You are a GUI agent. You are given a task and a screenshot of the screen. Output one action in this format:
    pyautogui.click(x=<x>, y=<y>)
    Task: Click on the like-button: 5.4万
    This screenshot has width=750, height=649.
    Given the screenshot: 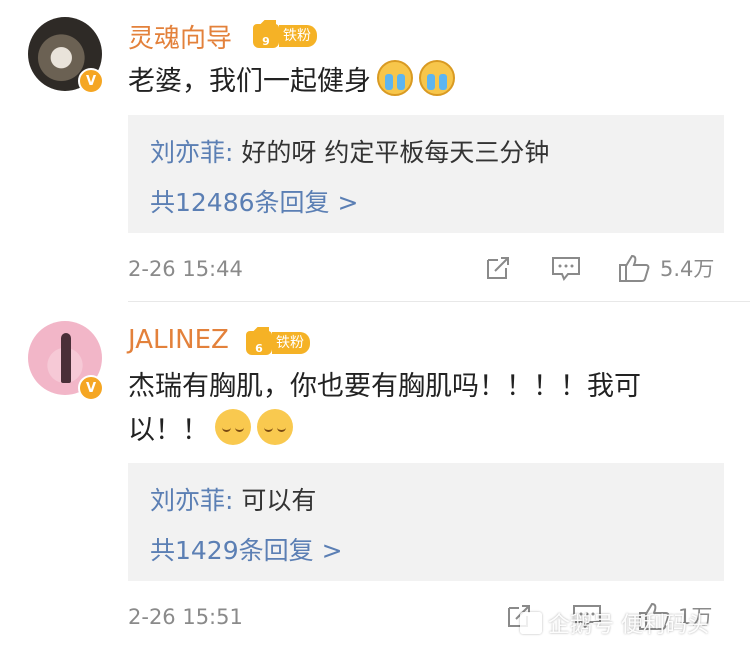 What is the action you would take?
    pyautogui.click(x=666, y=268)
    